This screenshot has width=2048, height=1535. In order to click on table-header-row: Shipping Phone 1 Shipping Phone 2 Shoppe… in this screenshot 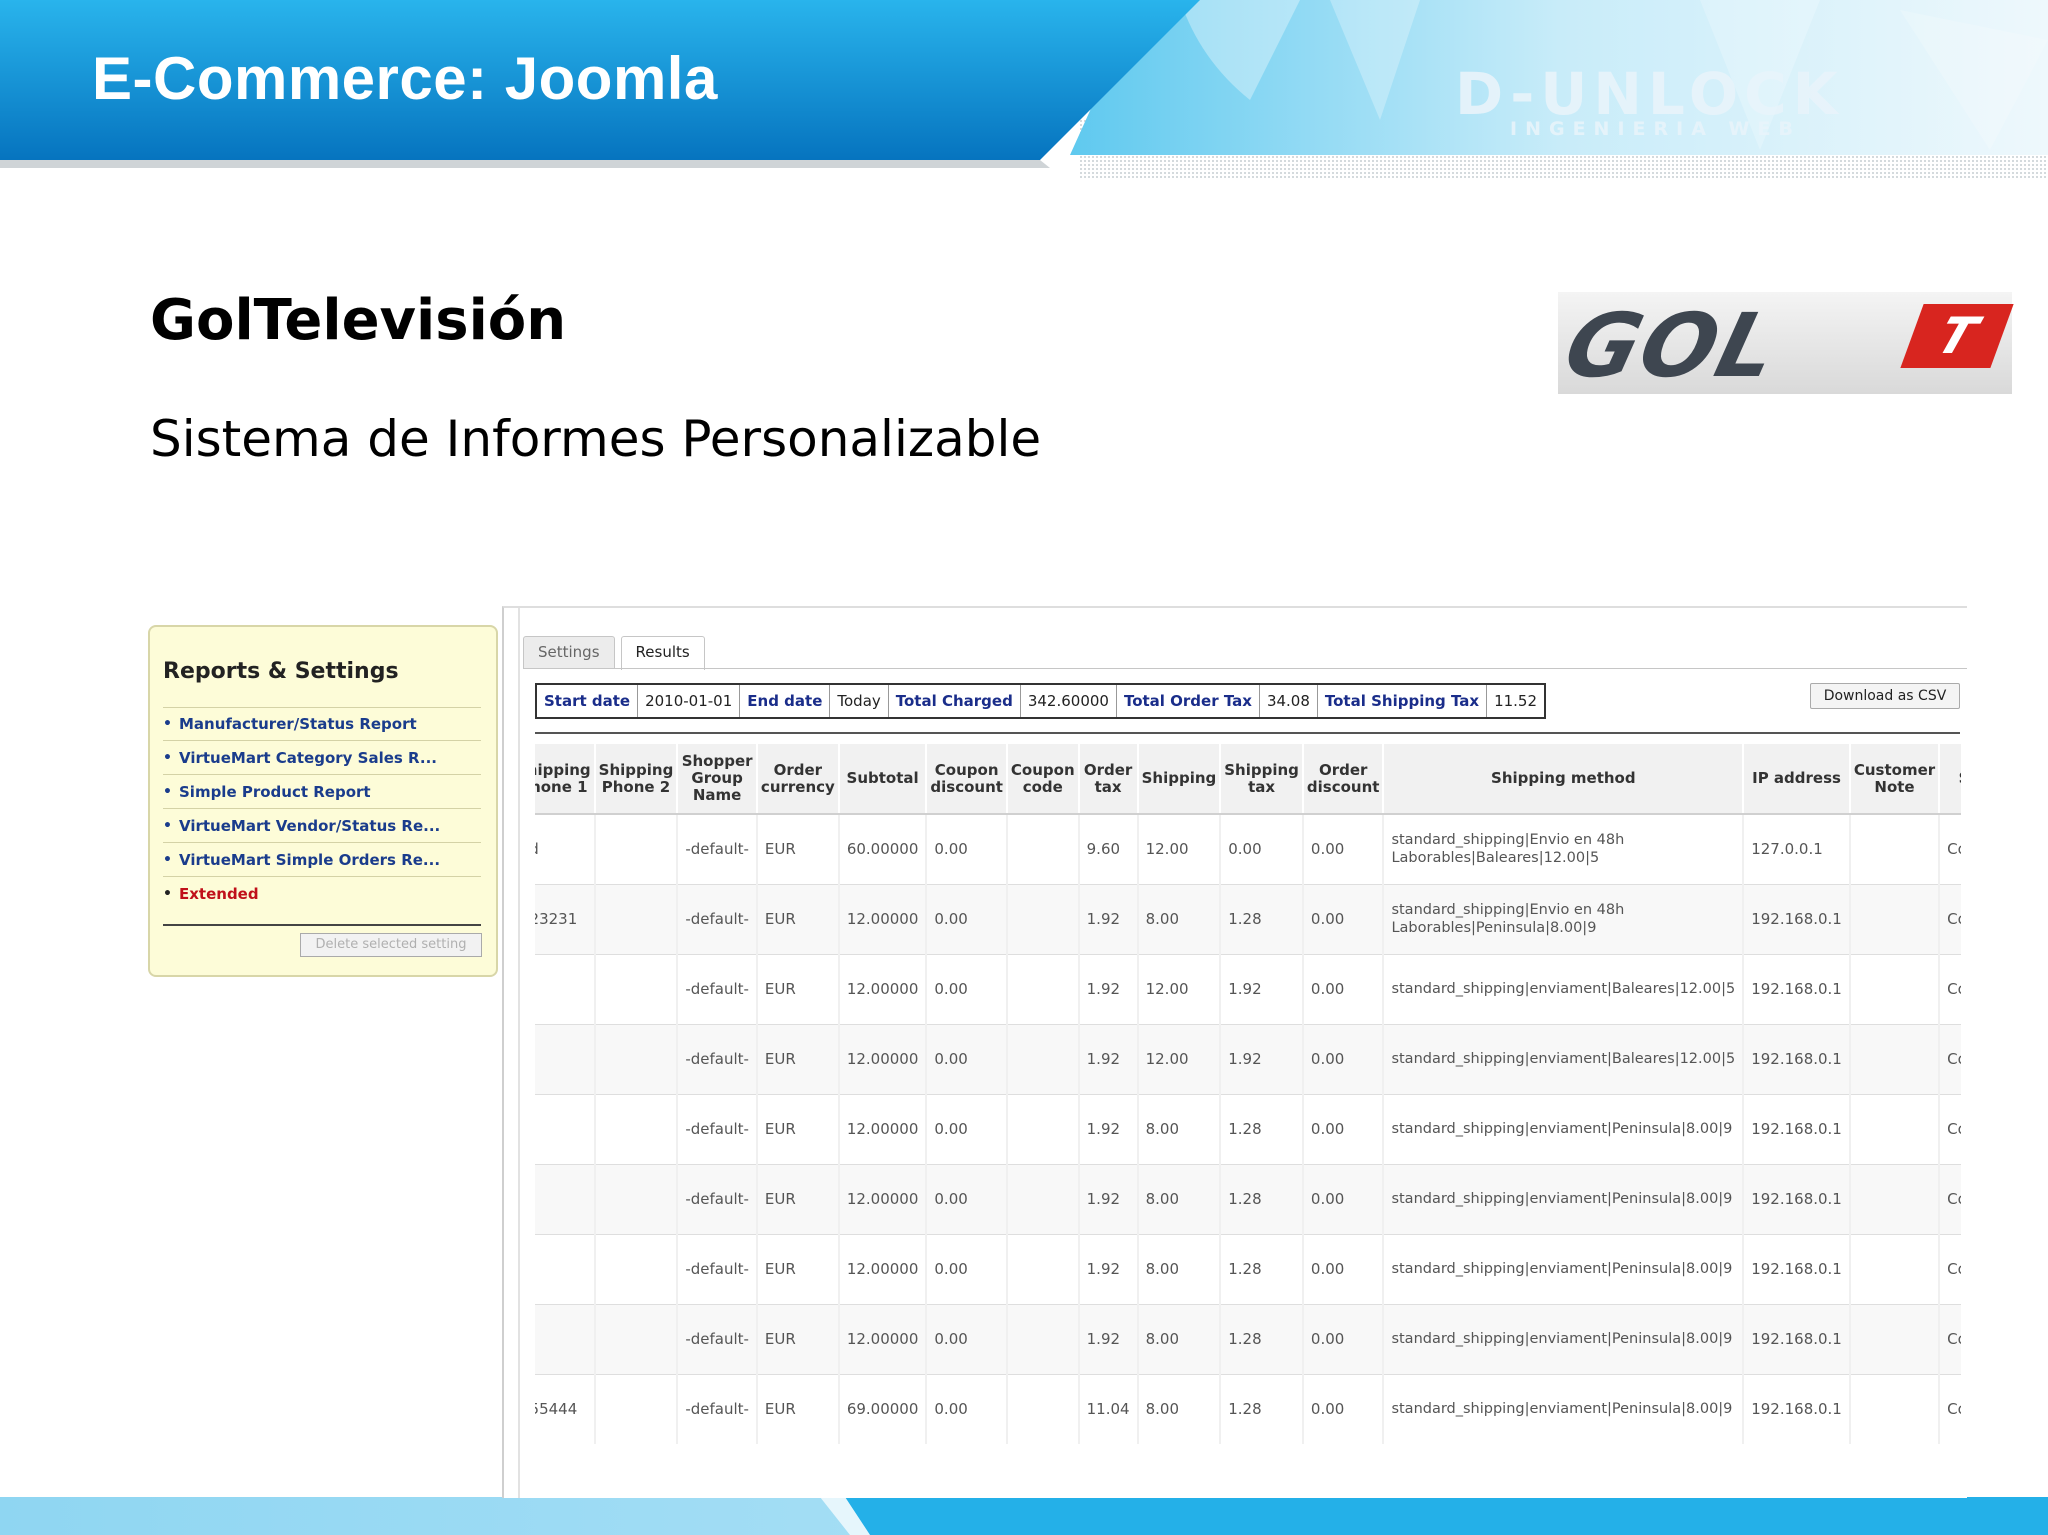, I will do `click(1248, 779)`.